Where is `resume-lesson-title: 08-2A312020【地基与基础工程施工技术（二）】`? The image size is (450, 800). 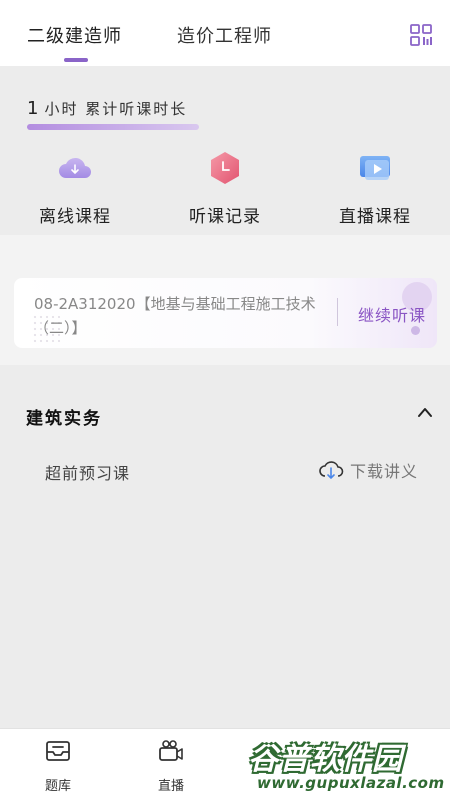 resume-lesson-title: 08-2A312020【地基与基础工程施工技术（二）】 is located at coordinates (175, 316).